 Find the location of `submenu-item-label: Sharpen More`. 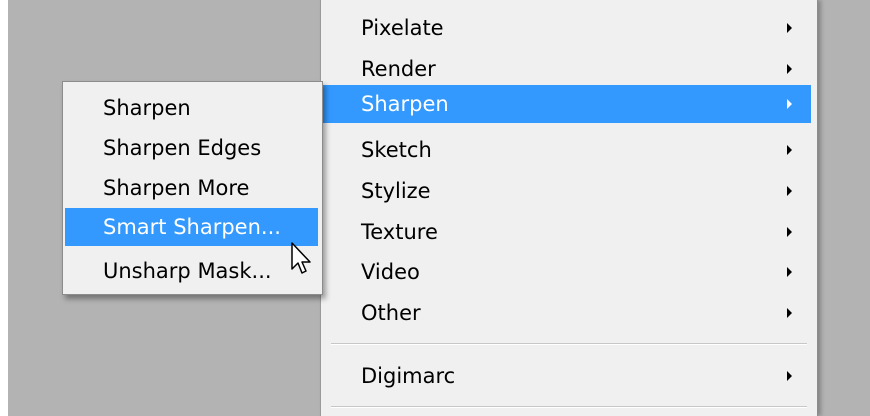

submenu-item-label: Sharpen More is located at coordinates (176, 188).